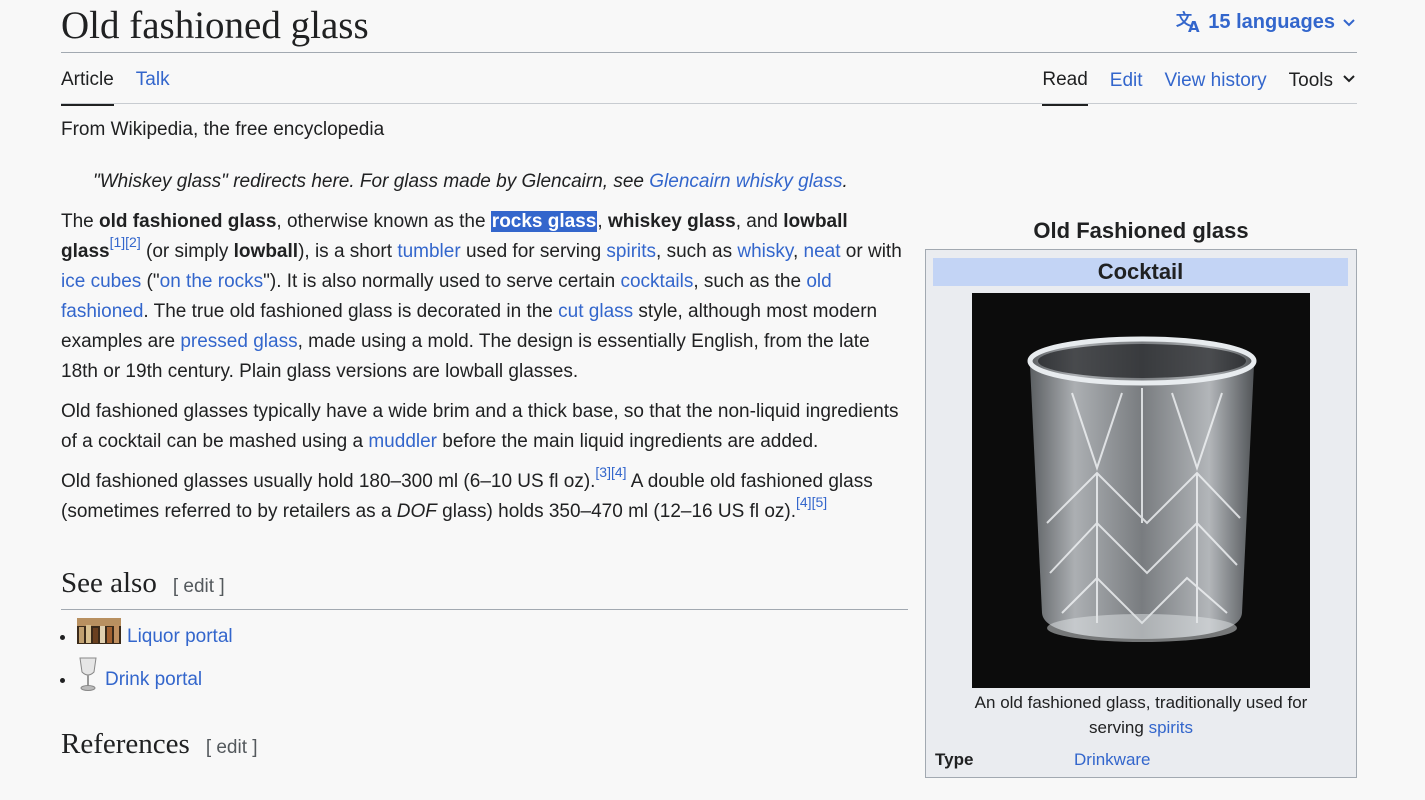  I want to click on wine-glass-icon, so click(88, 680).